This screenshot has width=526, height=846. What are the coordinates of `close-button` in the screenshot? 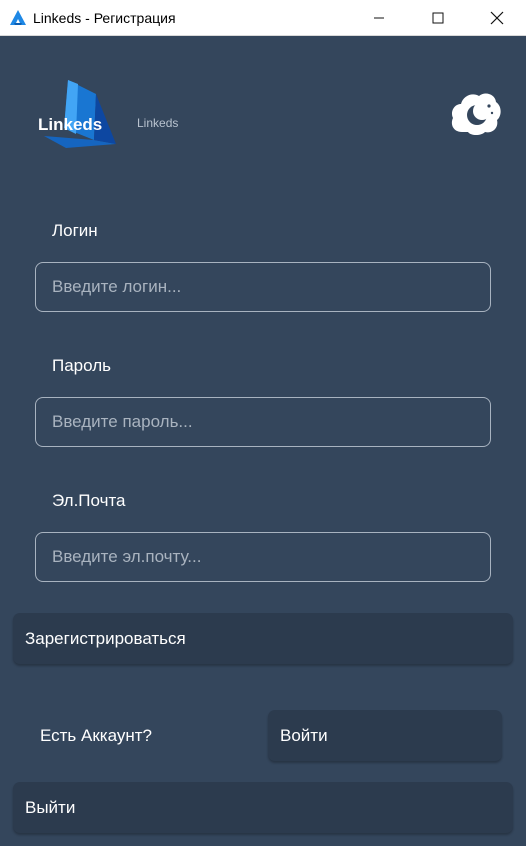 It's located at (497, 18).